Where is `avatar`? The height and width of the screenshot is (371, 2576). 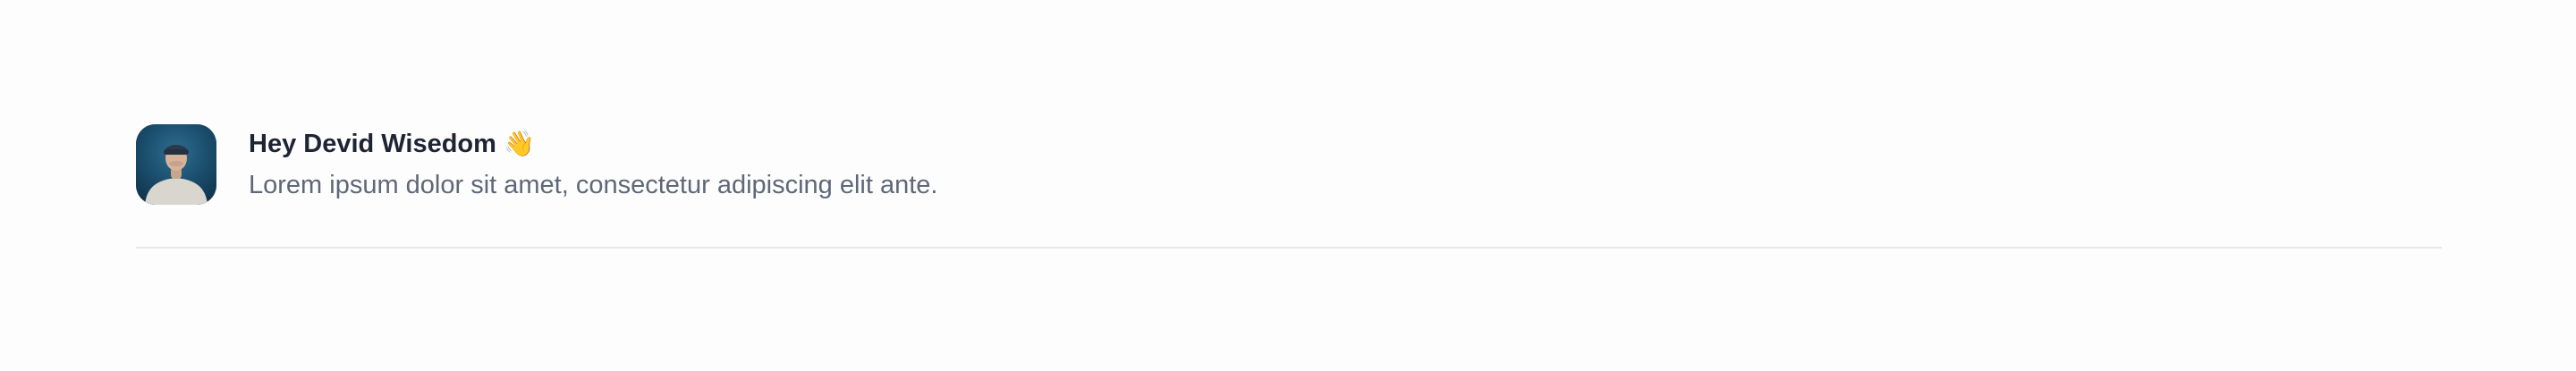 avatar is located at coordinates (176, 164).